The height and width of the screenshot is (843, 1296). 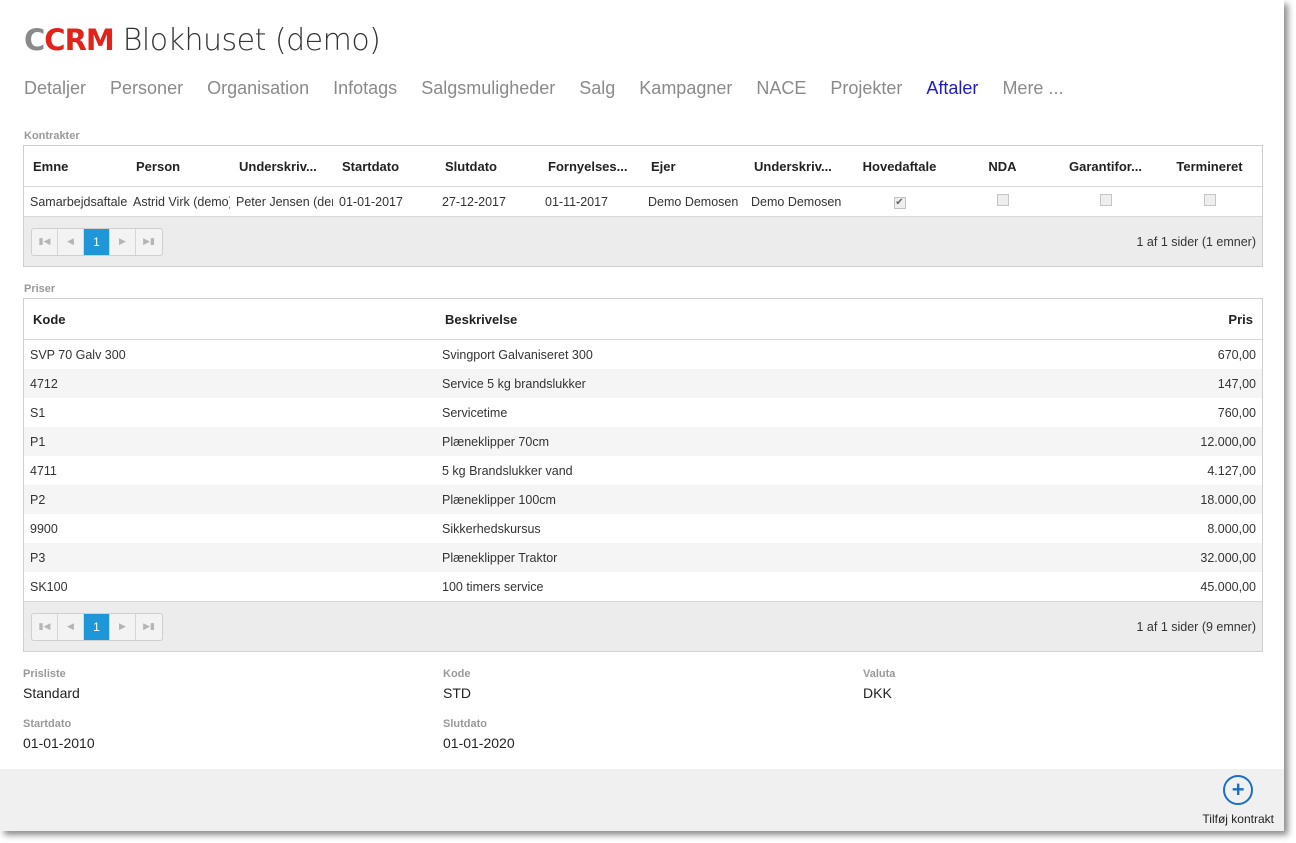 I want to click on cell-kode: S1, so click(x=38, y=412).